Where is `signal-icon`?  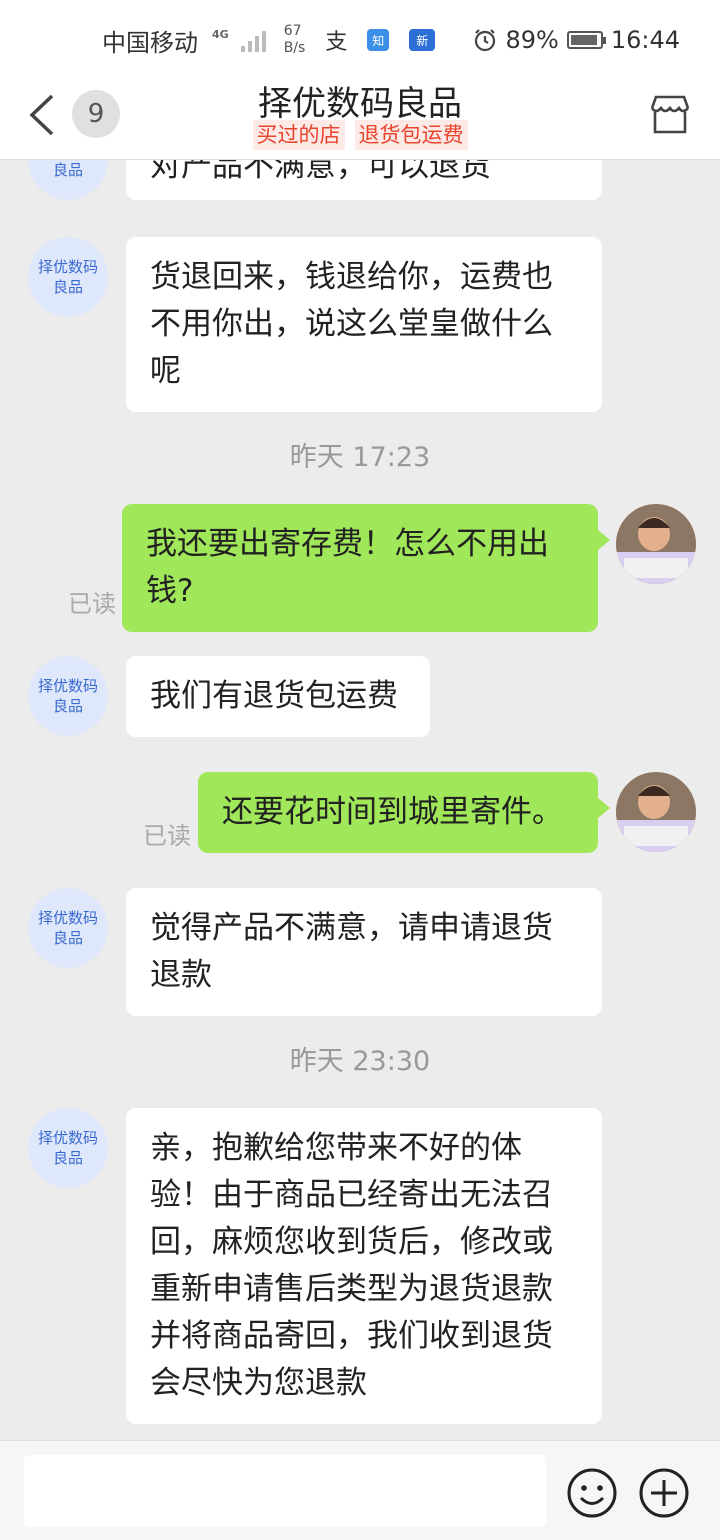
signal-icon is located at coordinates (253, 40).